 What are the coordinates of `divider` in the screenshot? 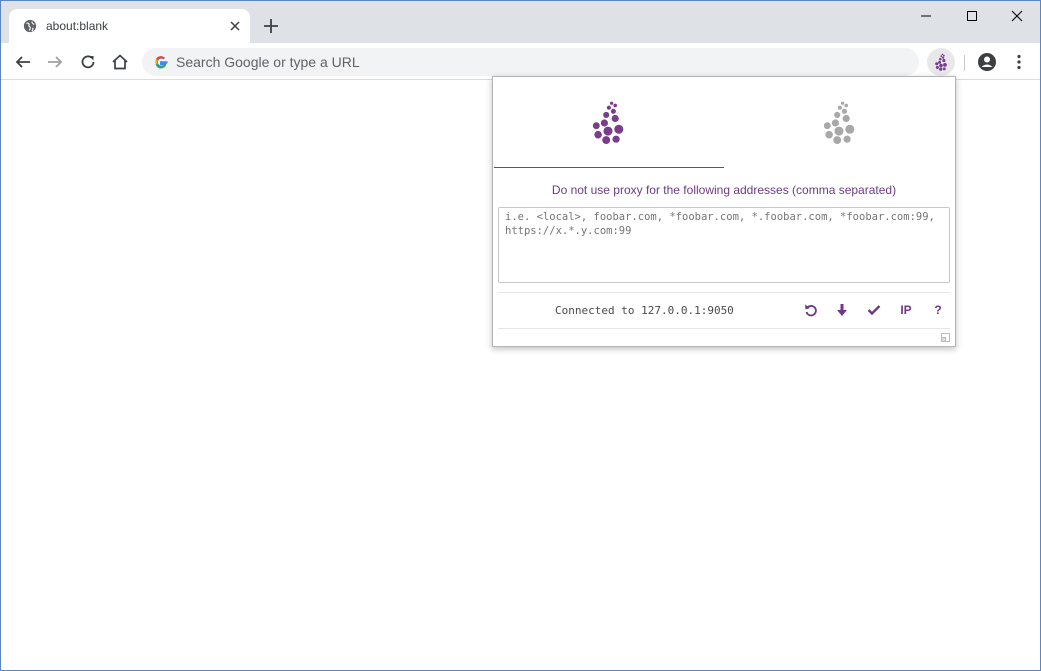 It's located at (724, 292).